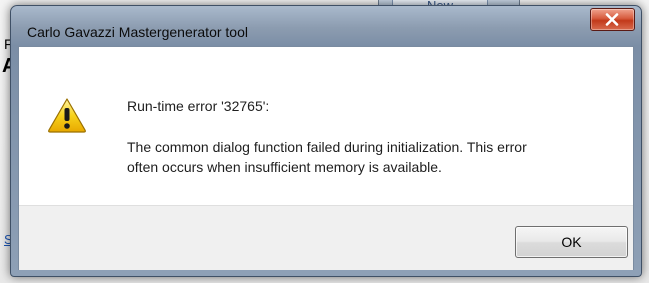 The height and width of the screenshot is (283, 649). I want to click on dialog-title-bar: Carlo Gavazzi Mastergenerator tool, so click(326, 26).